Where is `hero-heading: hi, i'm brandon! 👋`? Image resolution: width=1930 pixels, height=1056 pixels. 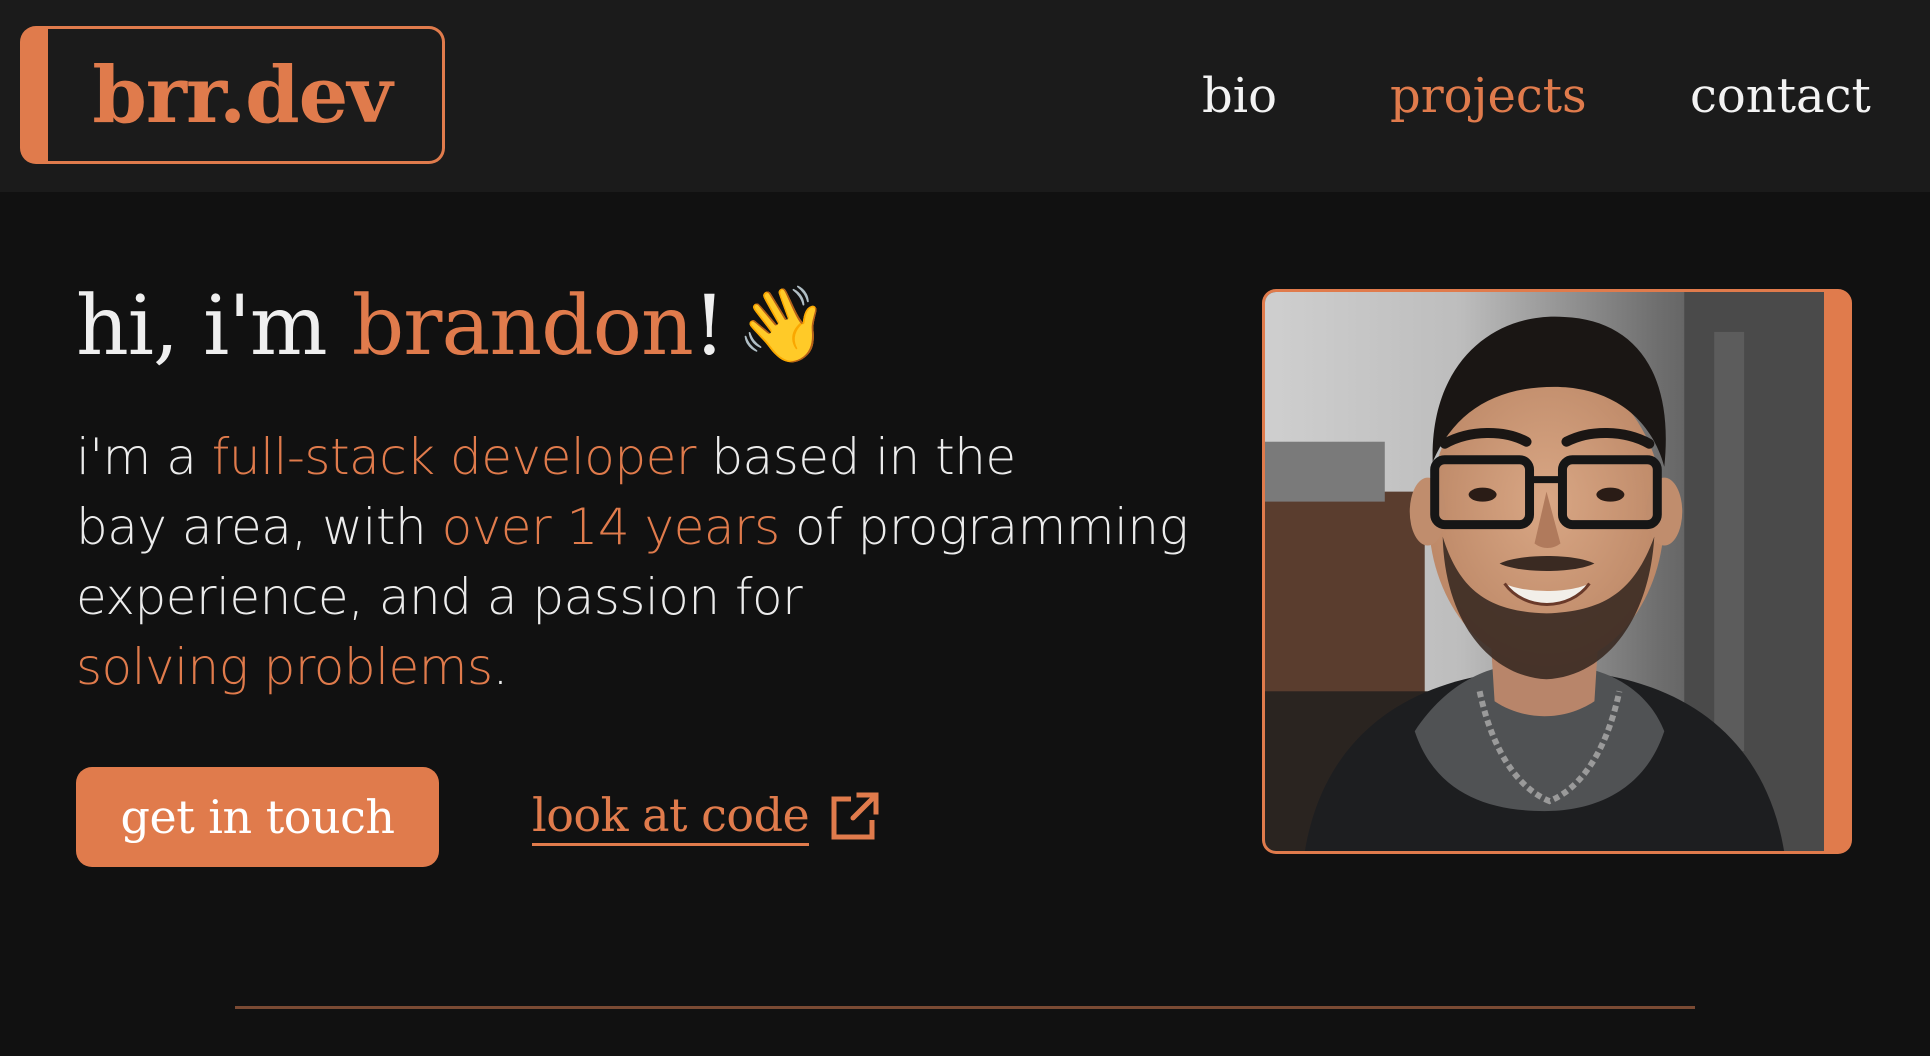
hero-heading: hi, i'm brandon! 👋 is located at coordinates (452, 326).